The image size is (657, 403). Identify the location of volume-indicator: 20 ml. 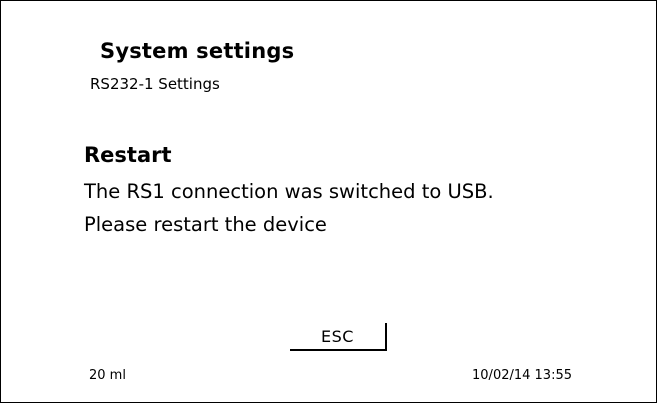
(107, 375).